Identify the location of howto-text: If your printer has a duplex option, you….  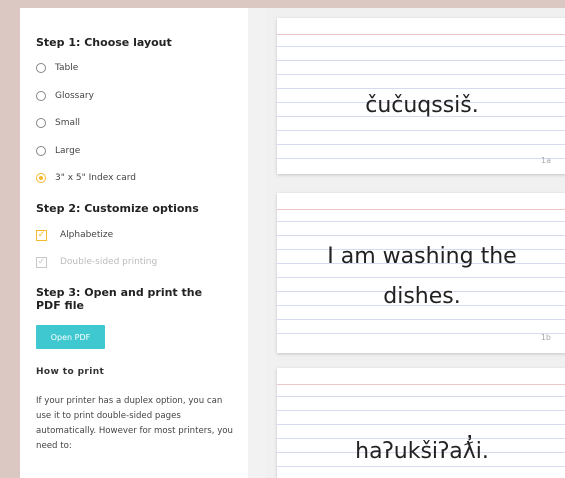
(134, 423).